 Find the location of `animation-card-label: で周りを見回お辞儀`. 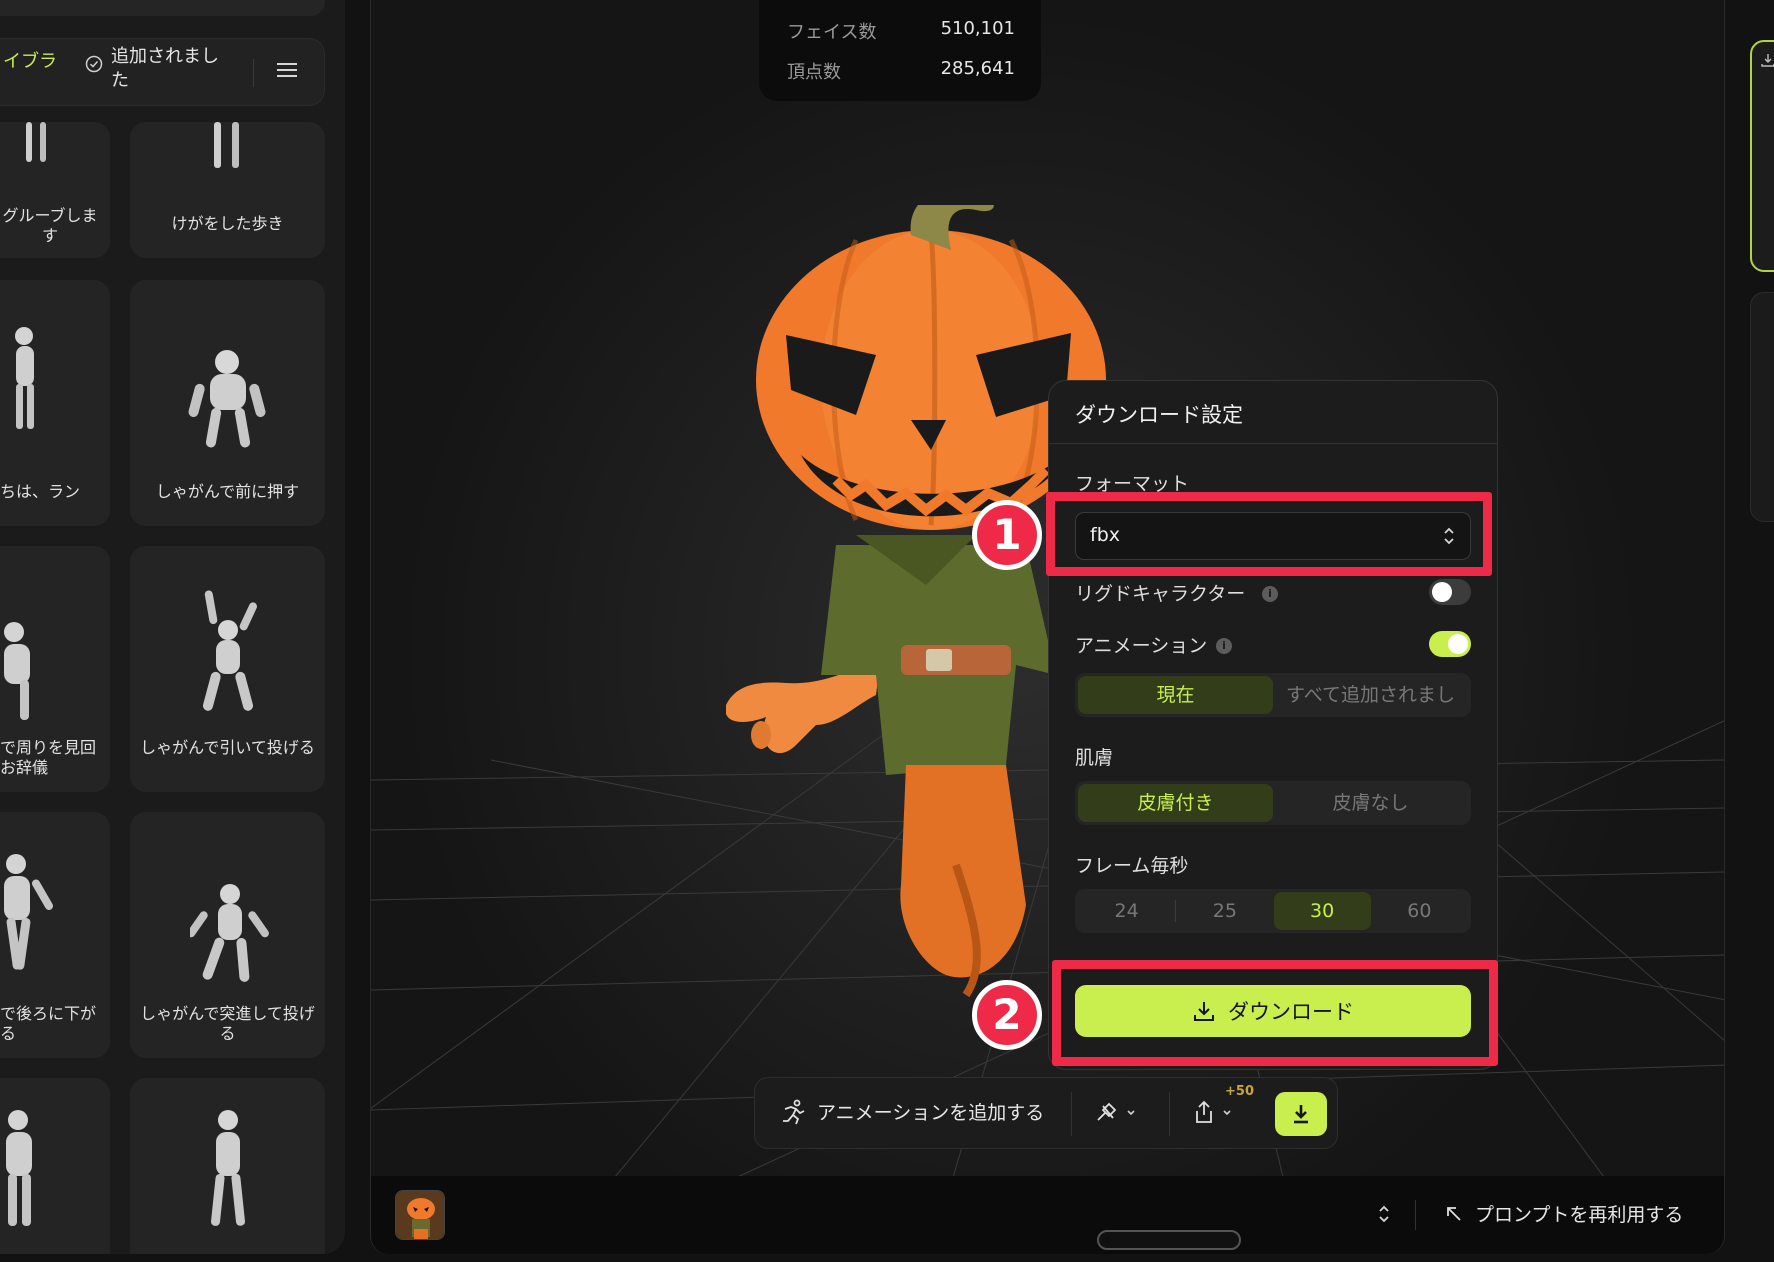

animation-card-label: で周りを見回お辞儀 is located at coordinates (48, 757).